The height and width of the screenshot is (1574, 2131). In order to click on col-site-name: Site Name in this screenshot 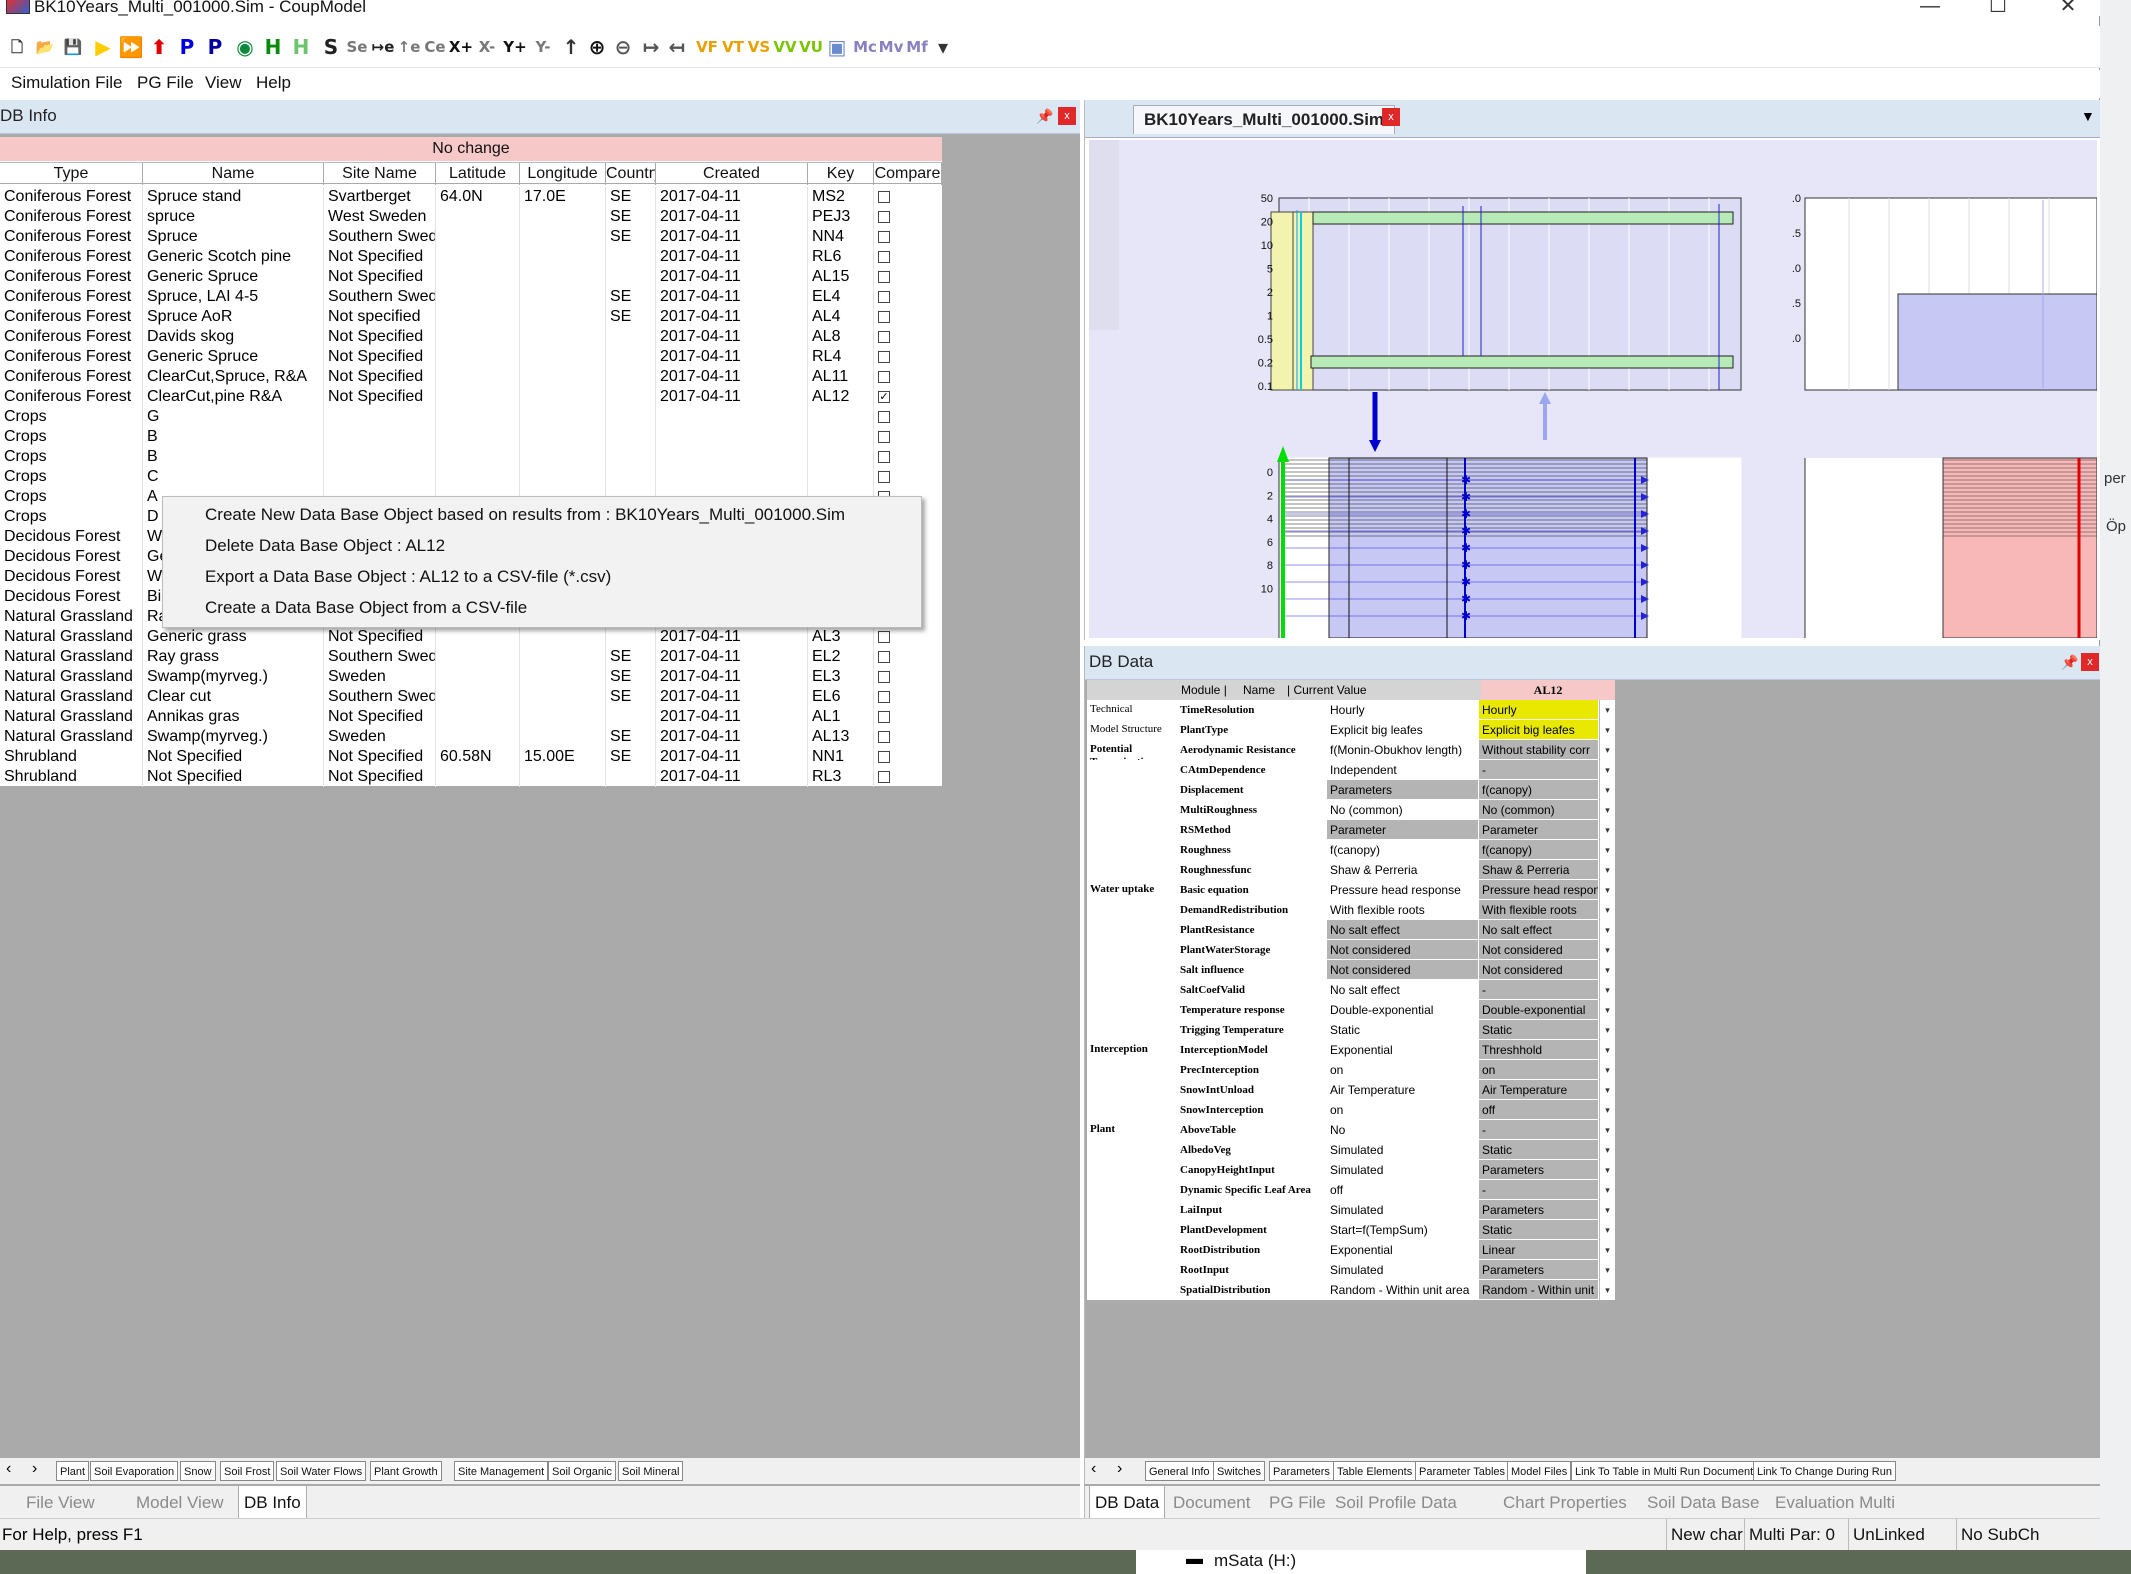, I will do `click(380, 174)`.